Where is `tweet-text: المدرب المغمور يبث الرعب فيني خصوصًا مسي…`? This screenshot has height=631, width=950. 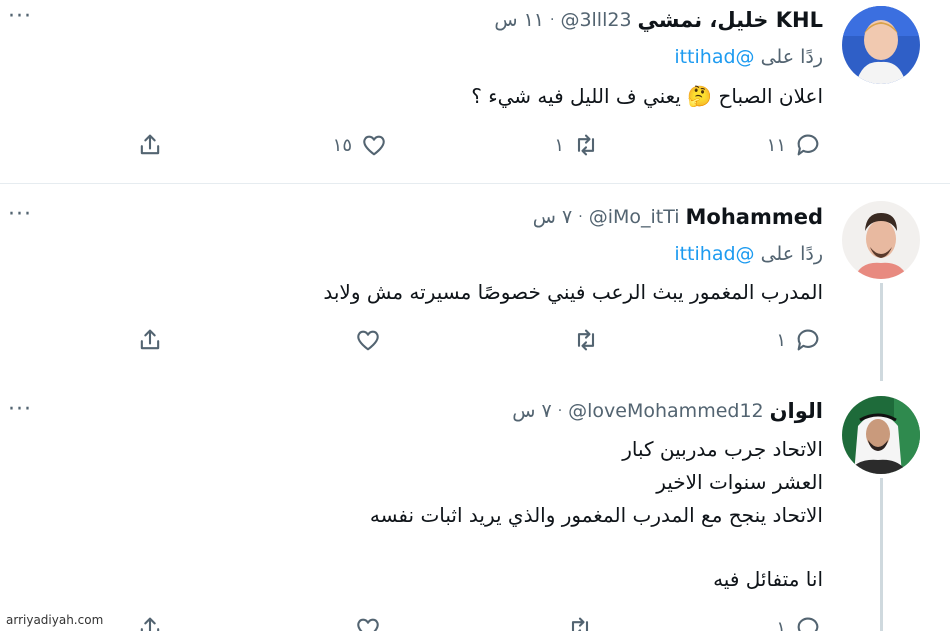 tweet-text: المدرب المغمور يبث الرعب فيني خصوصًا مسي… is located at coordinates (573, 292).